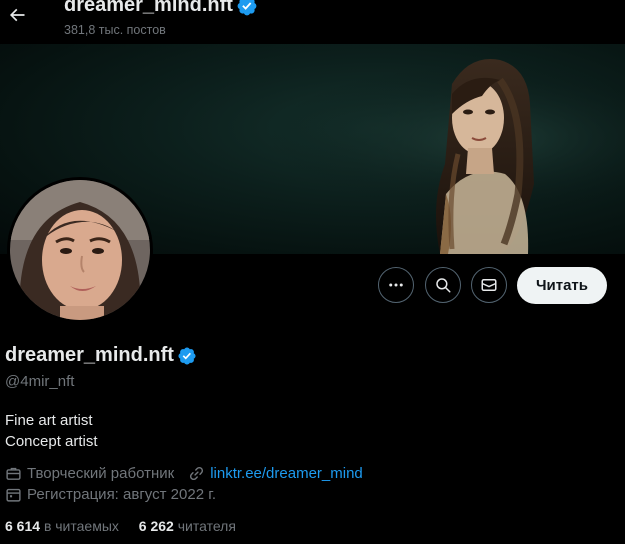 The height and width of the screenshot is (544, 625). Describe the element at coordinates (286, 473) in the screenshot. I see `profile-link: linktr.ee/dreamer_mind` at that location.